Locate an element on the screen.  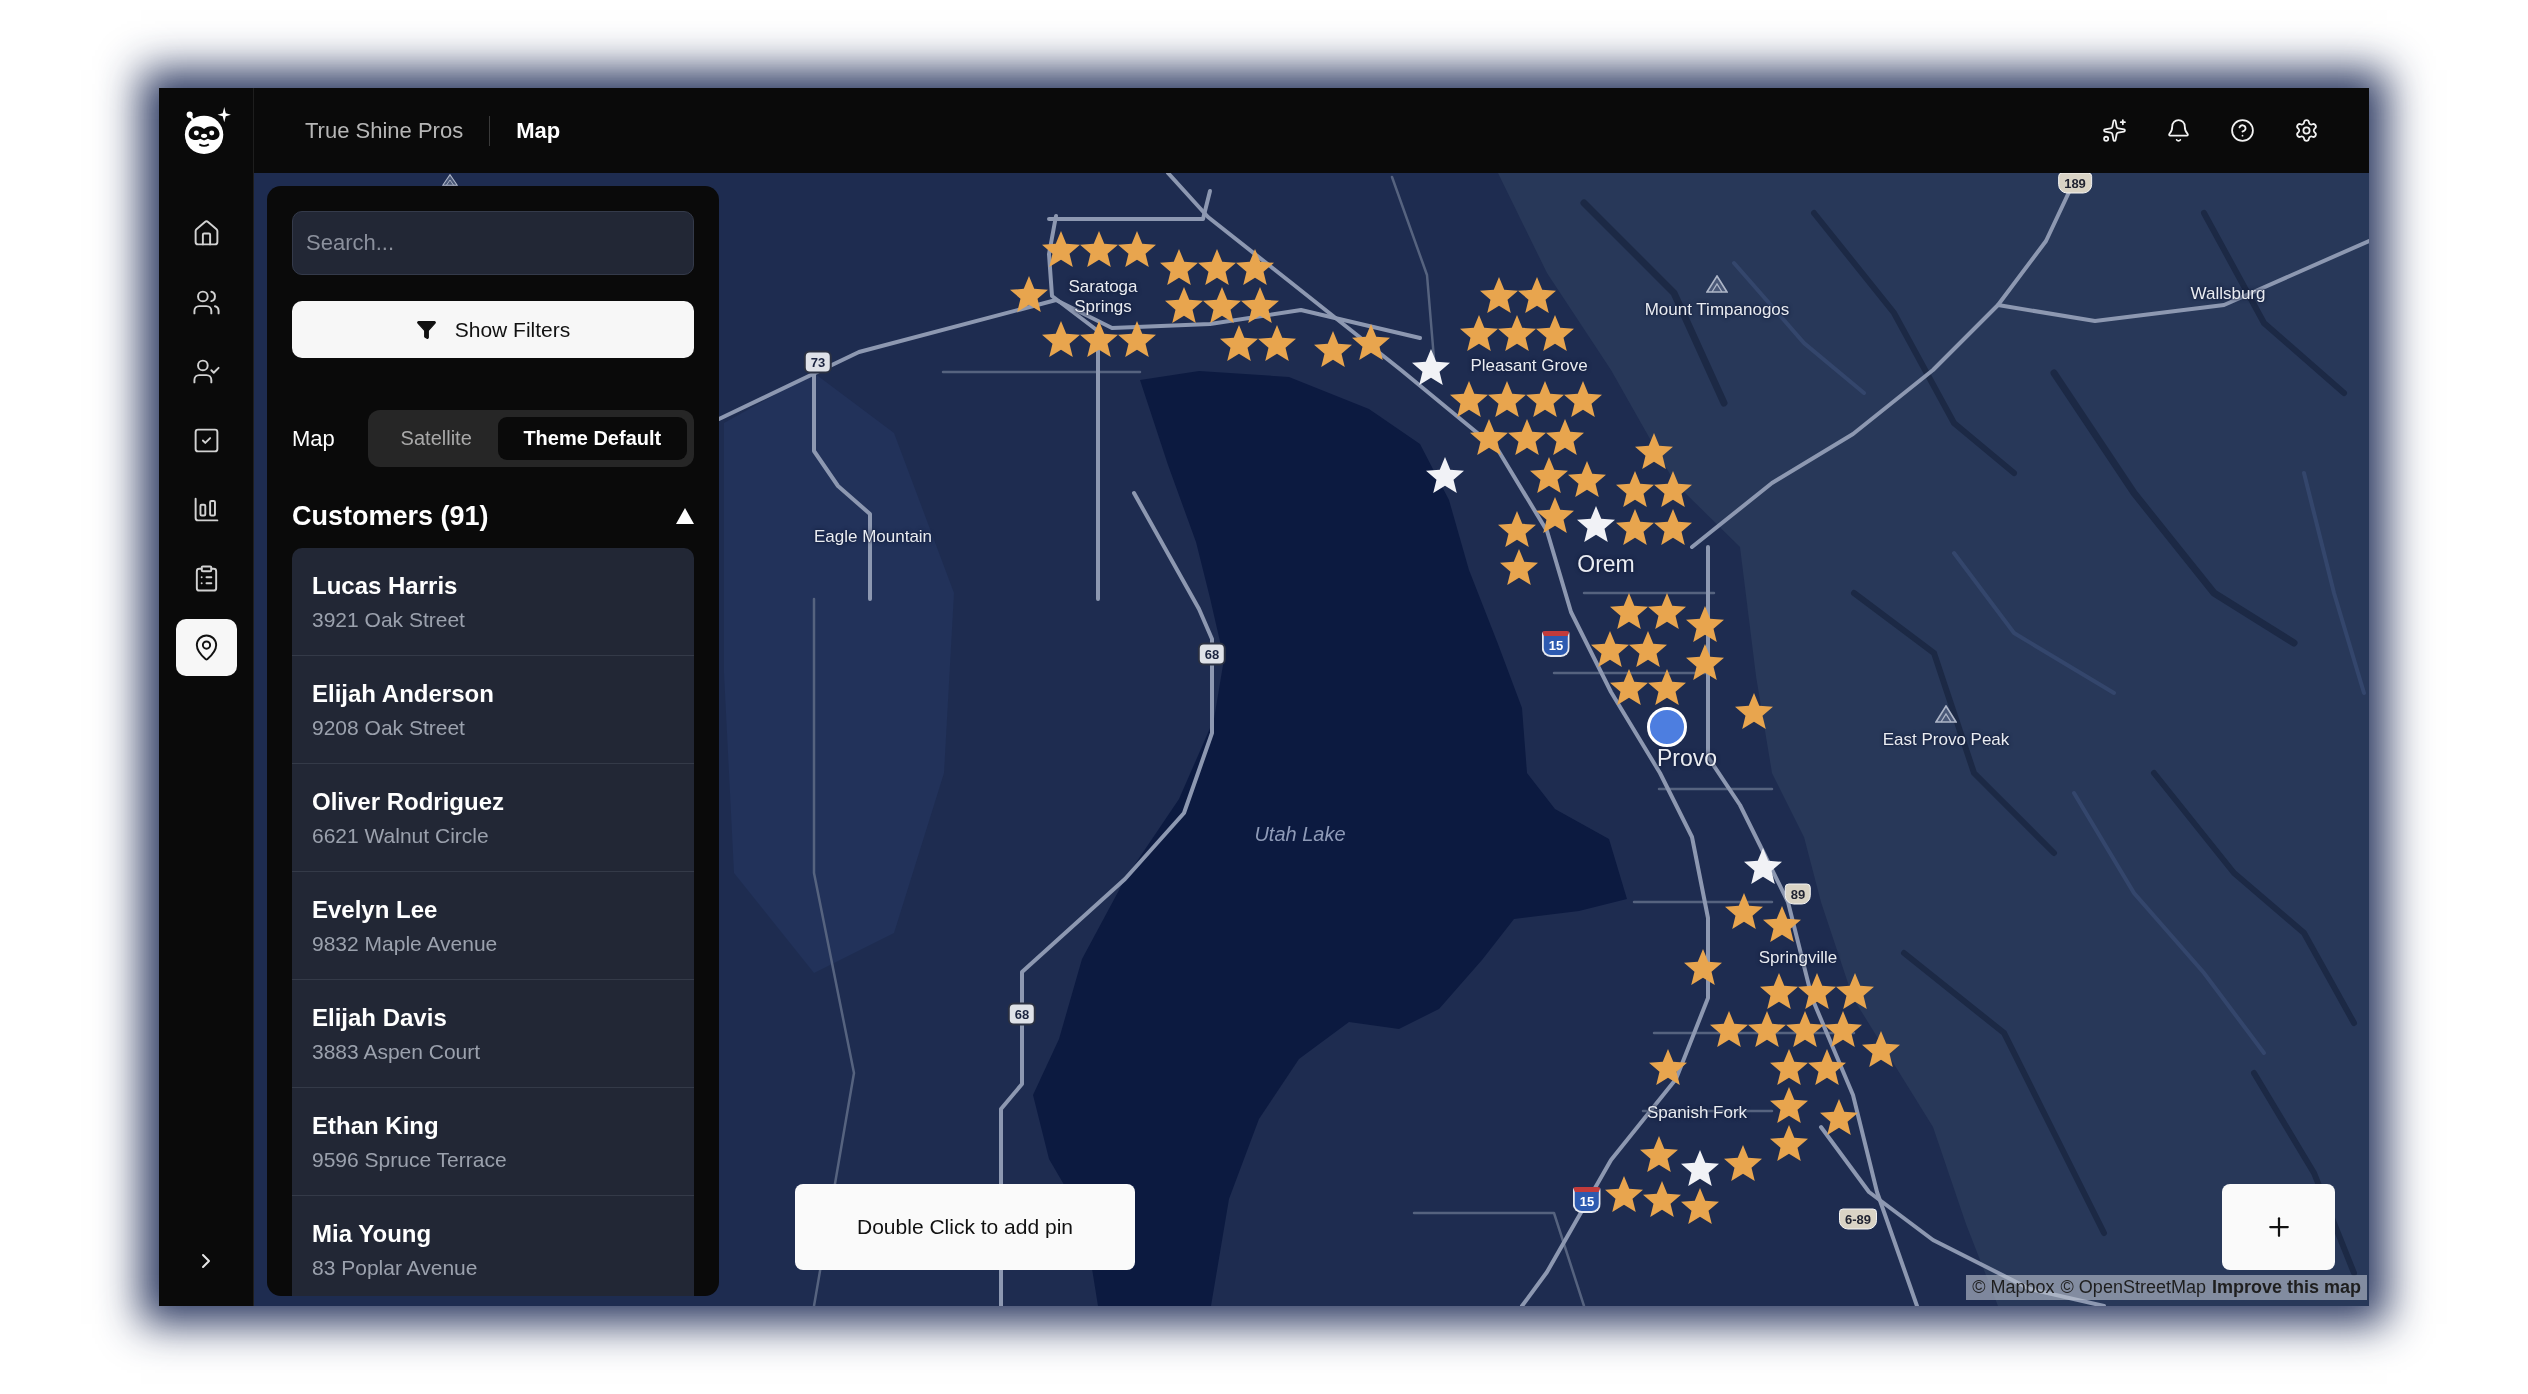
attribution-link: © OpenStreetMap is located at coordinates (2133, 1287).